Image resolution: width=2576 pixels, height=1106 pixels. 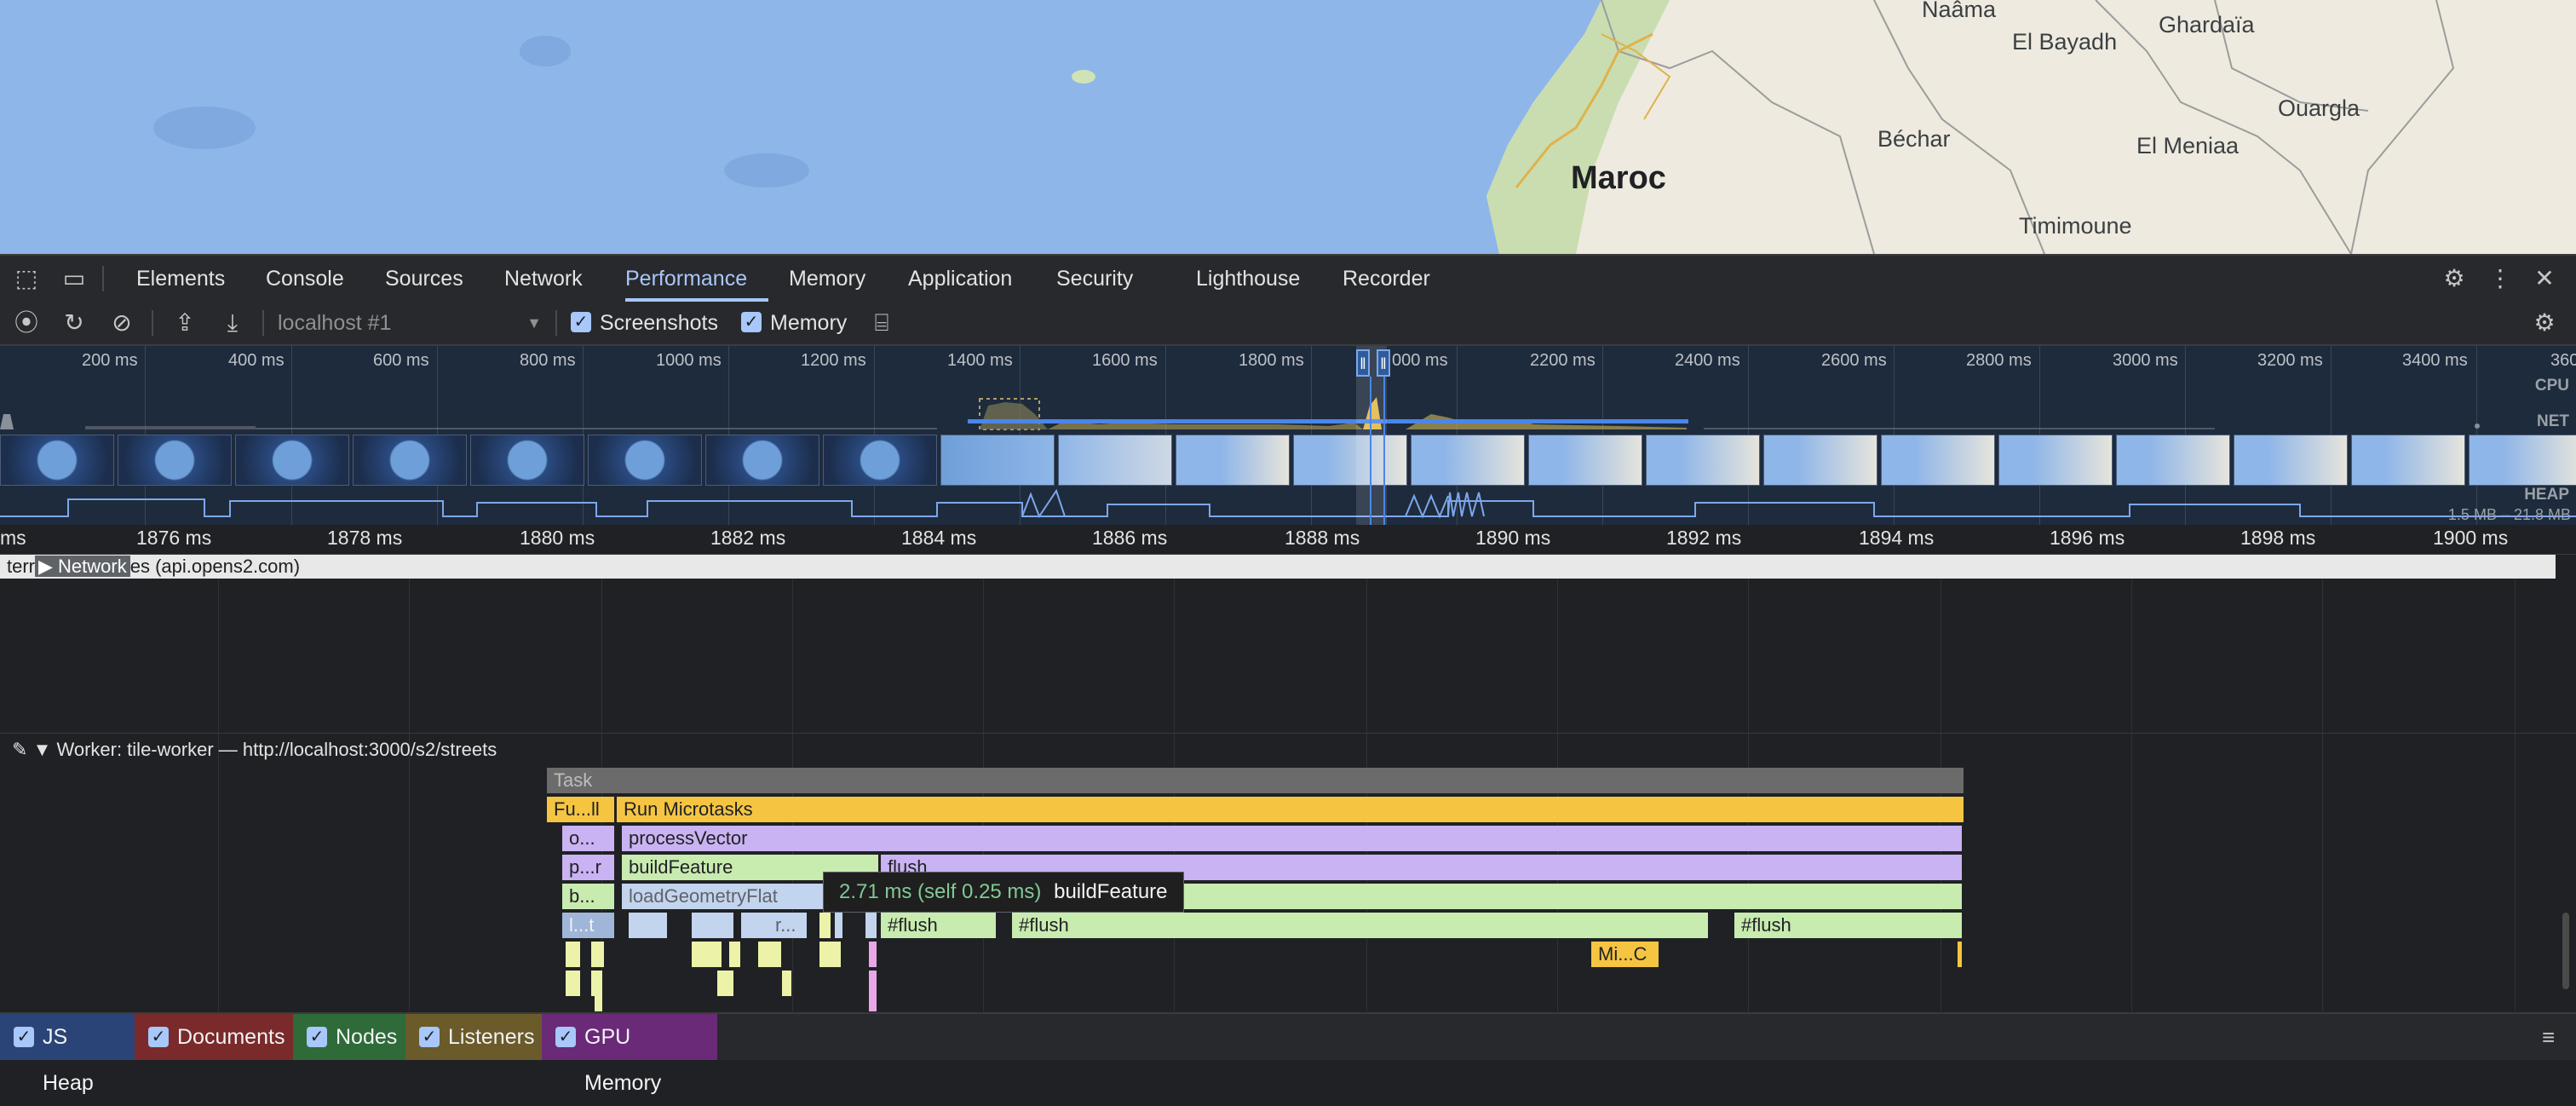 What do you see at coordinates (2544, 278) in the screenshot?
I see `close-devtools-icon: ✕` at bounding box center [2544, 278].